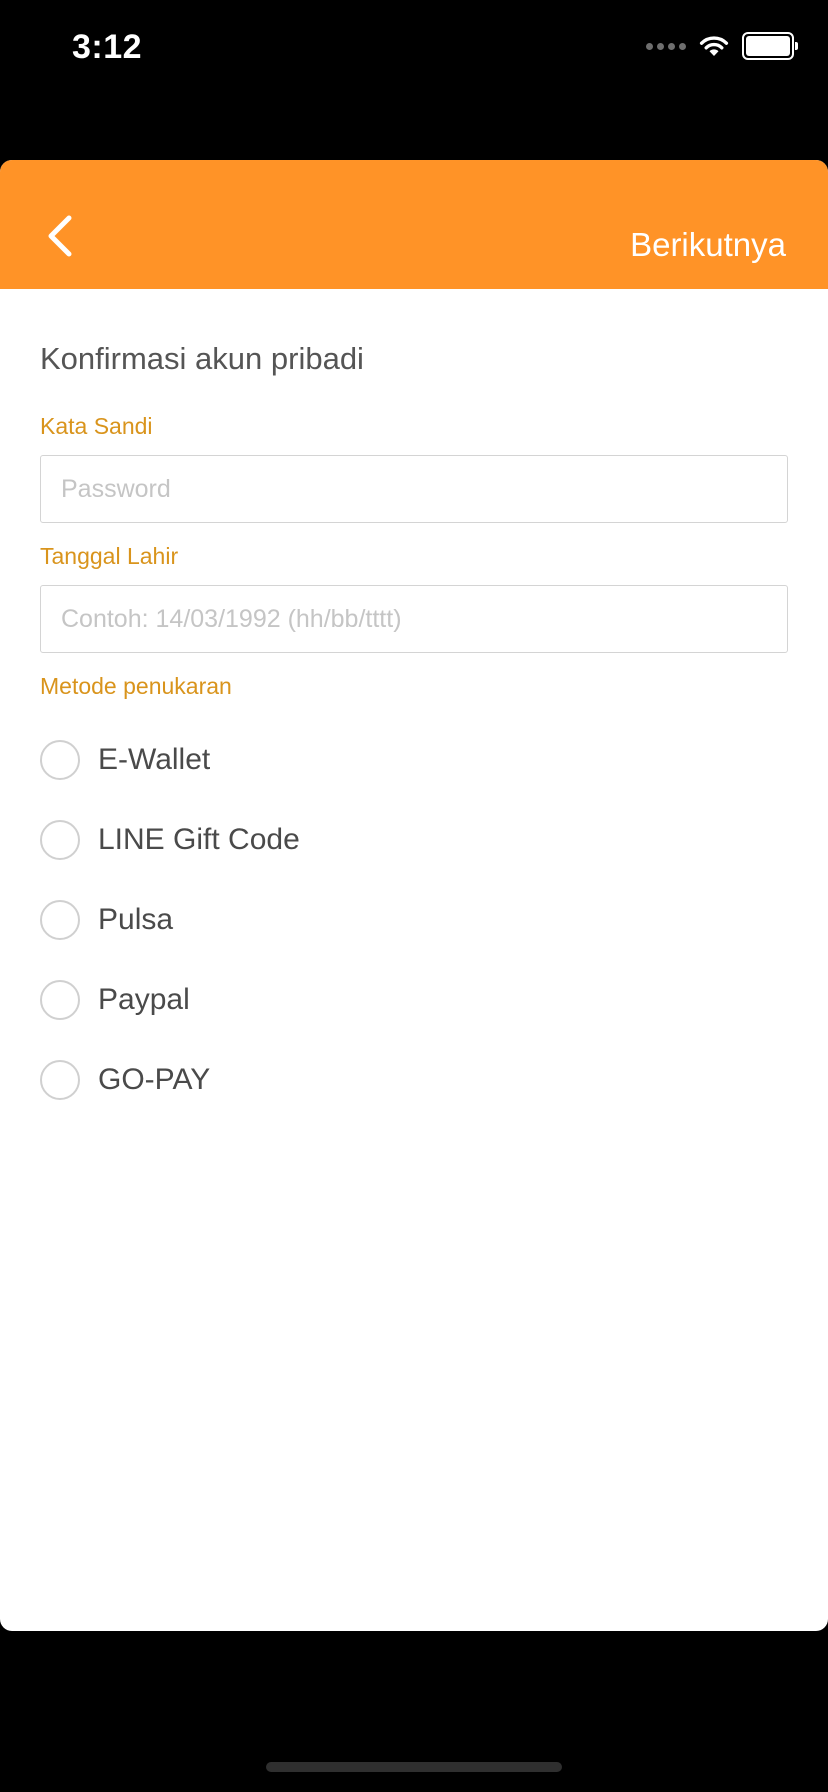  I want to click on signal-icon, so click(666, 46).